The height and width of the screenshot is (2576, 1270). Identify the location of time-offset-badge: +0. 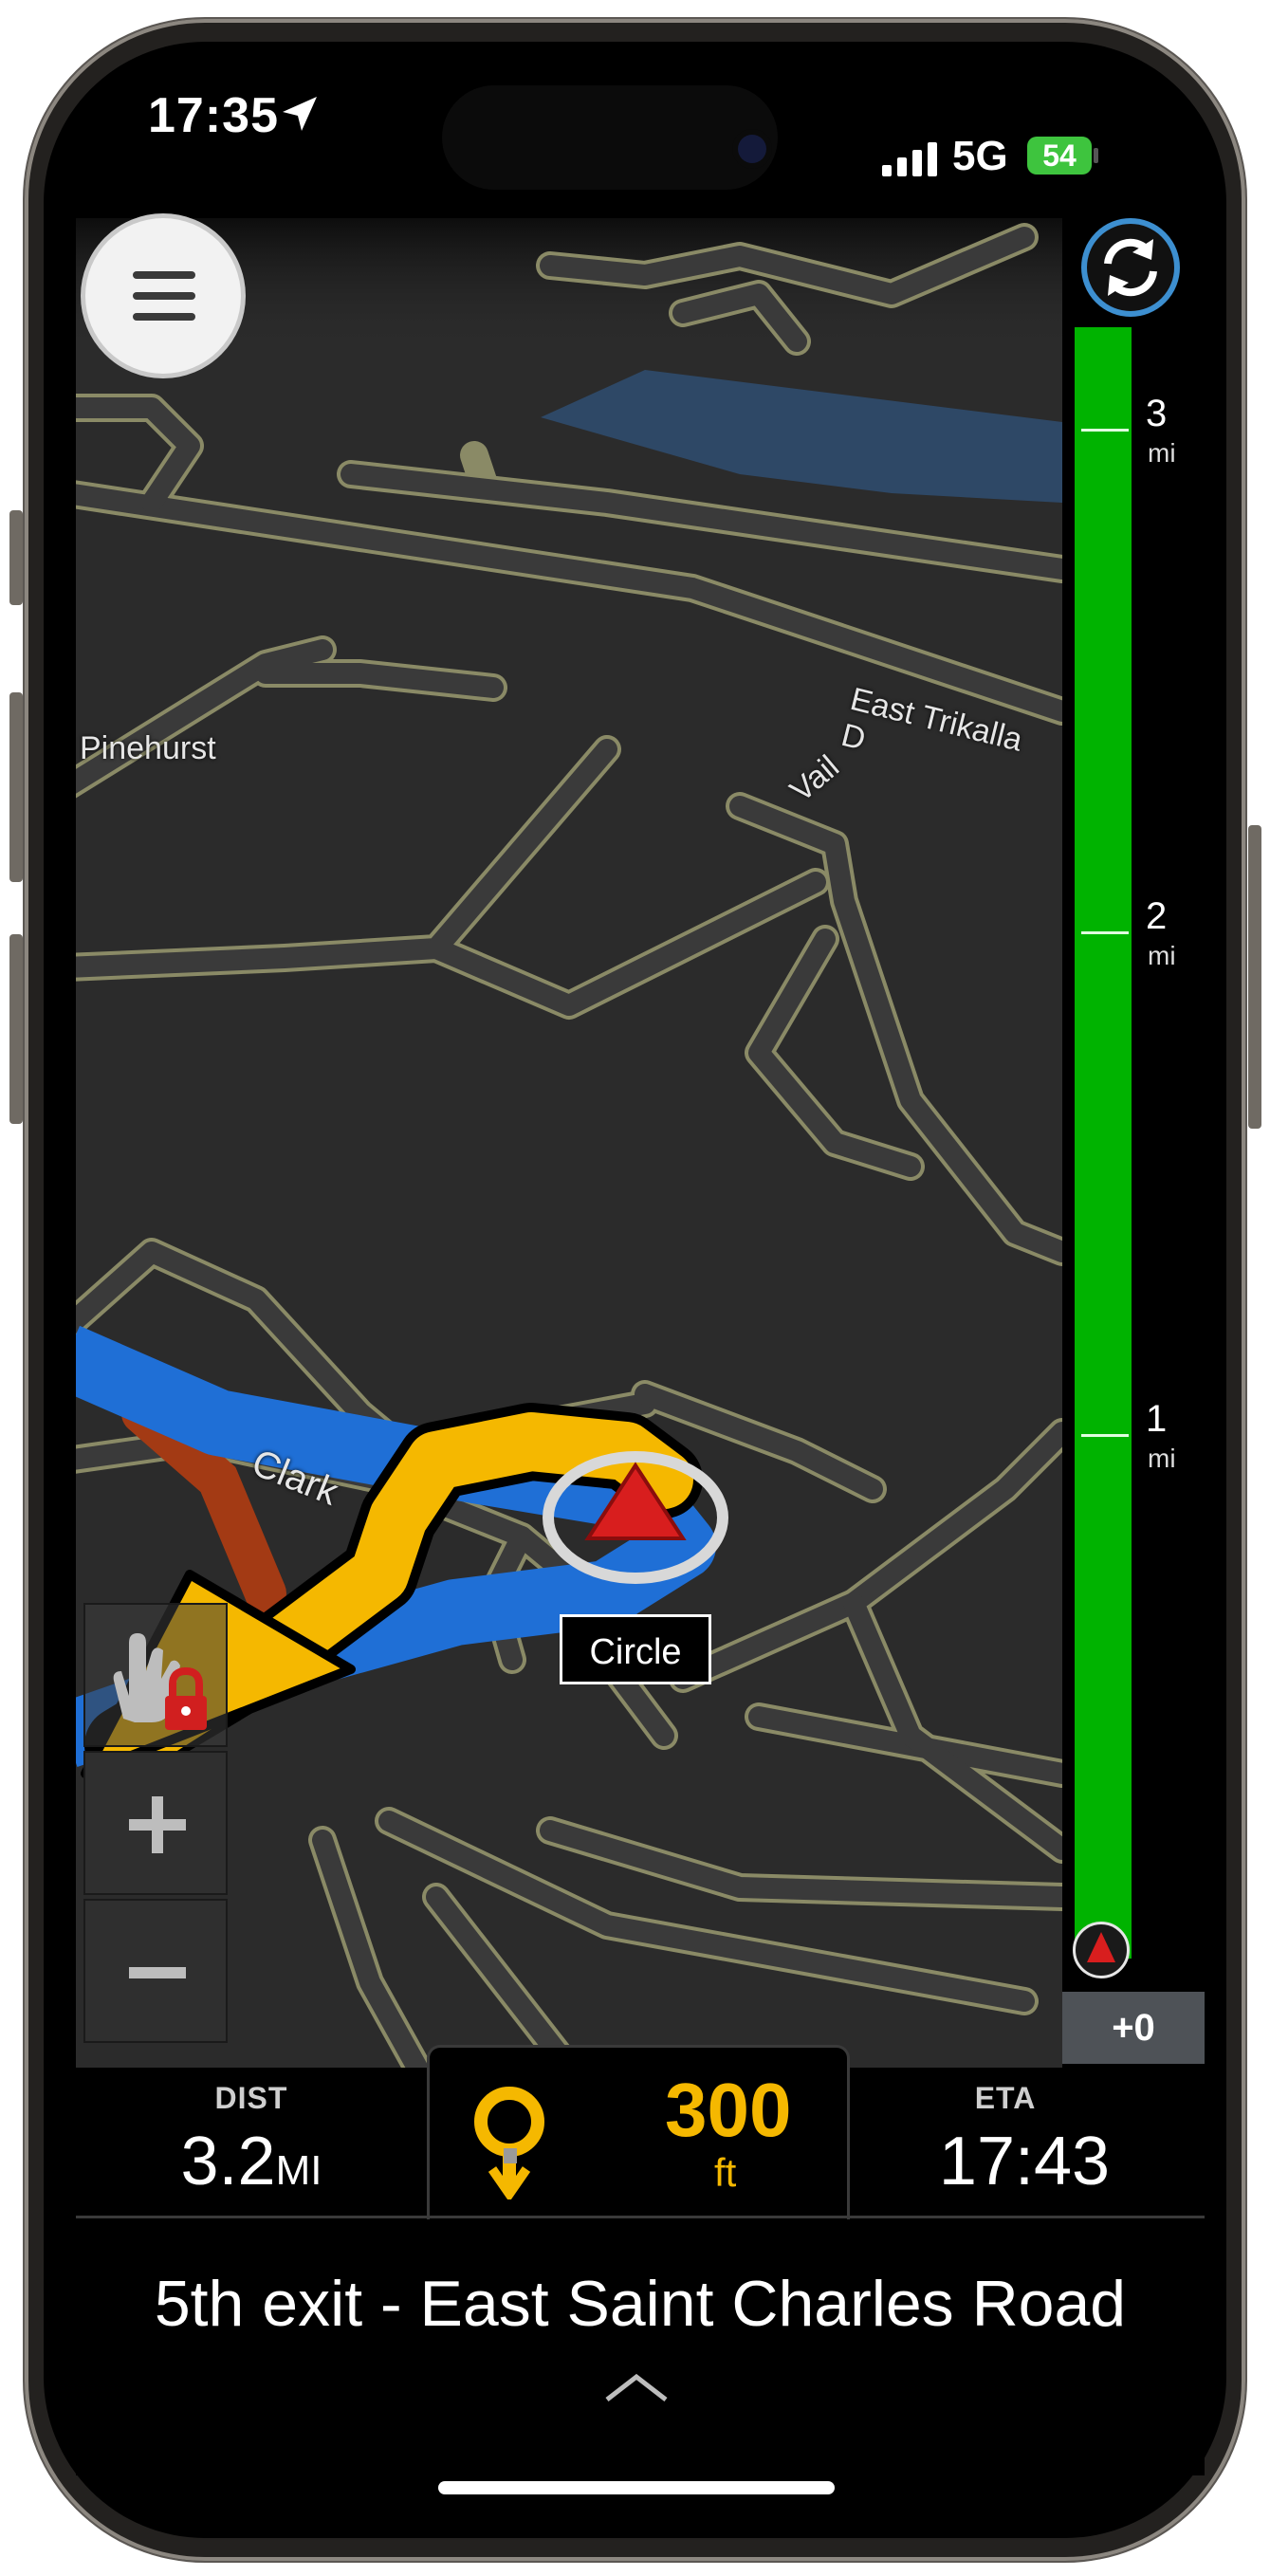
(1133, 2028).